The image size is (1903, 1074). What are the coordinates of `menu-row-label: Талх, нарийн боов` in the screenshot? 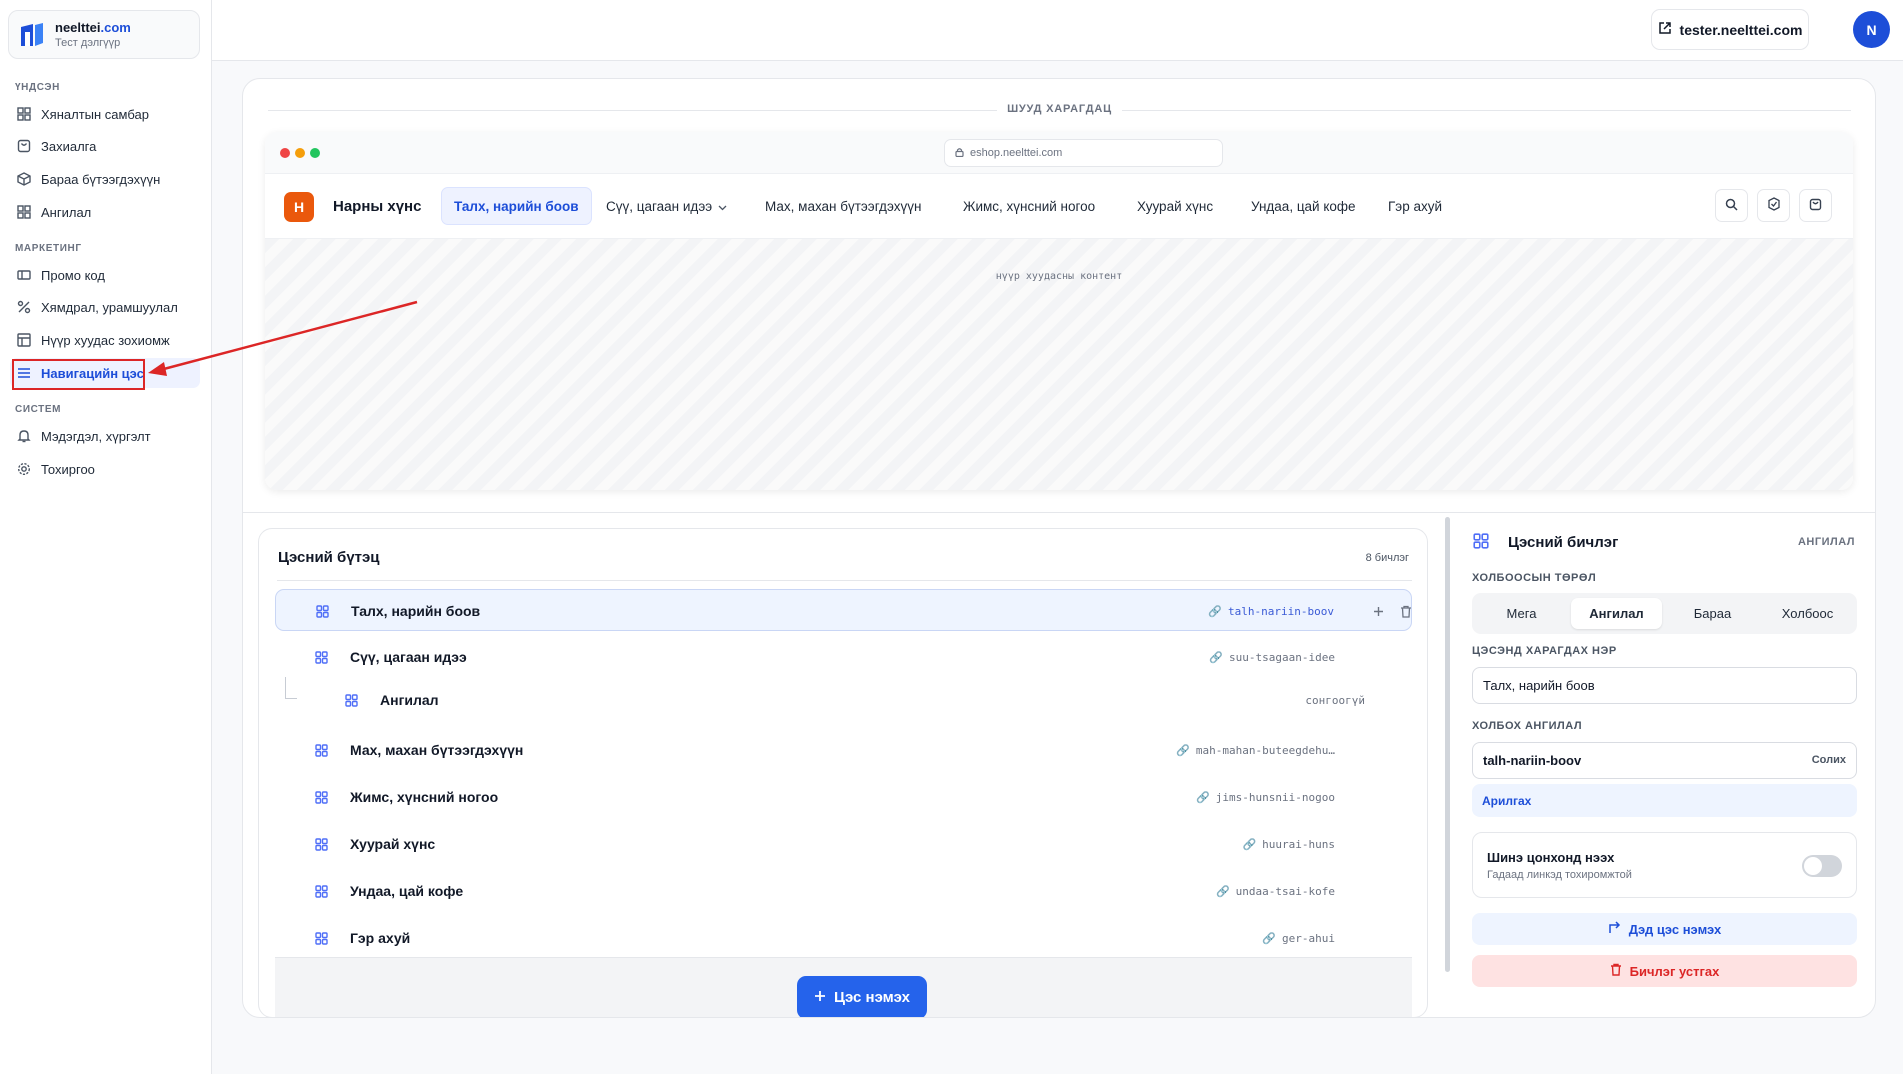 It's located at (416, 611).